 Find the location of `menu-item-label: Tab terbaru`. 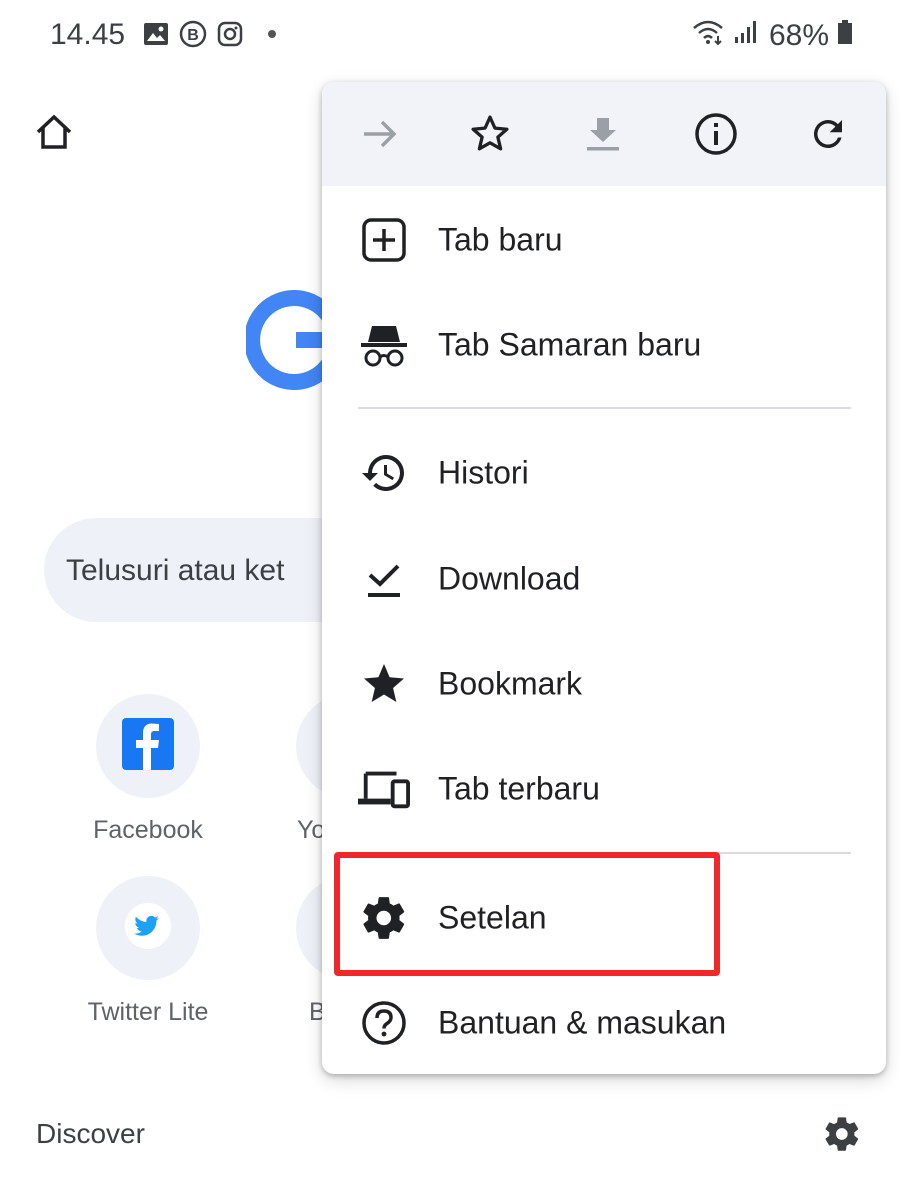

menu-item-label: Tab terbaru is located at coordinates (519, 788).